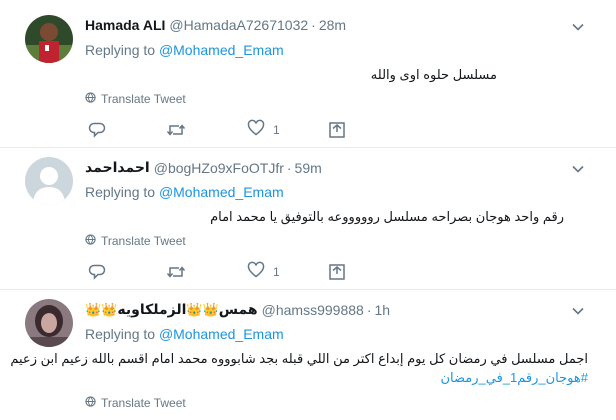 Image resolution: width=616 pixels, height=420 pixels. What do you see at coordinates (332, 25) in the screenshot?
I see `timestamp: 28m` at bounding box center [332, 25].